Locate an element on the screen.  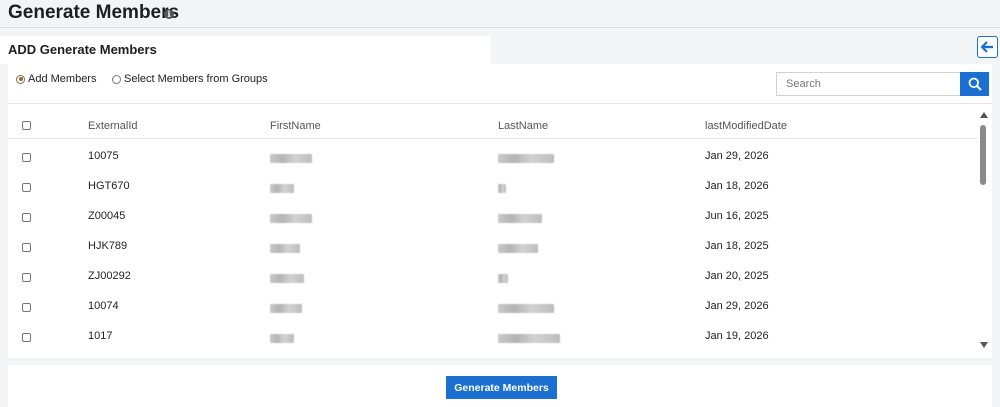
header-last-modified: lastModifiedDate is located at coordinates (746, 126).